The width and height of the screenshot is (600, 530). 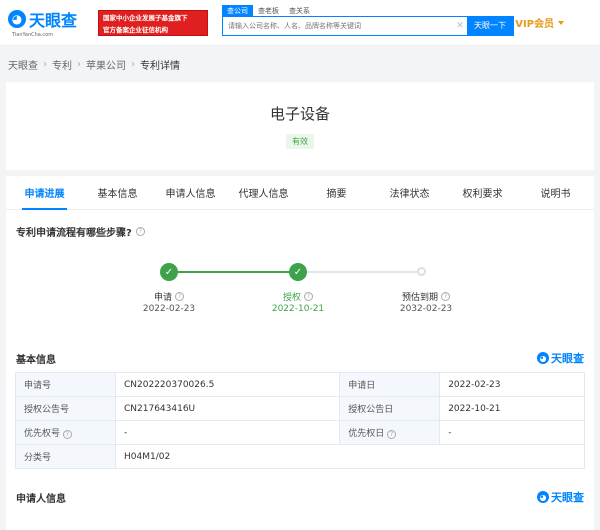 What do you see at coordinates (419, 298) in the screenshot?
I see `step-expiry-text: 预估到期` at bounding box center [419, 298].